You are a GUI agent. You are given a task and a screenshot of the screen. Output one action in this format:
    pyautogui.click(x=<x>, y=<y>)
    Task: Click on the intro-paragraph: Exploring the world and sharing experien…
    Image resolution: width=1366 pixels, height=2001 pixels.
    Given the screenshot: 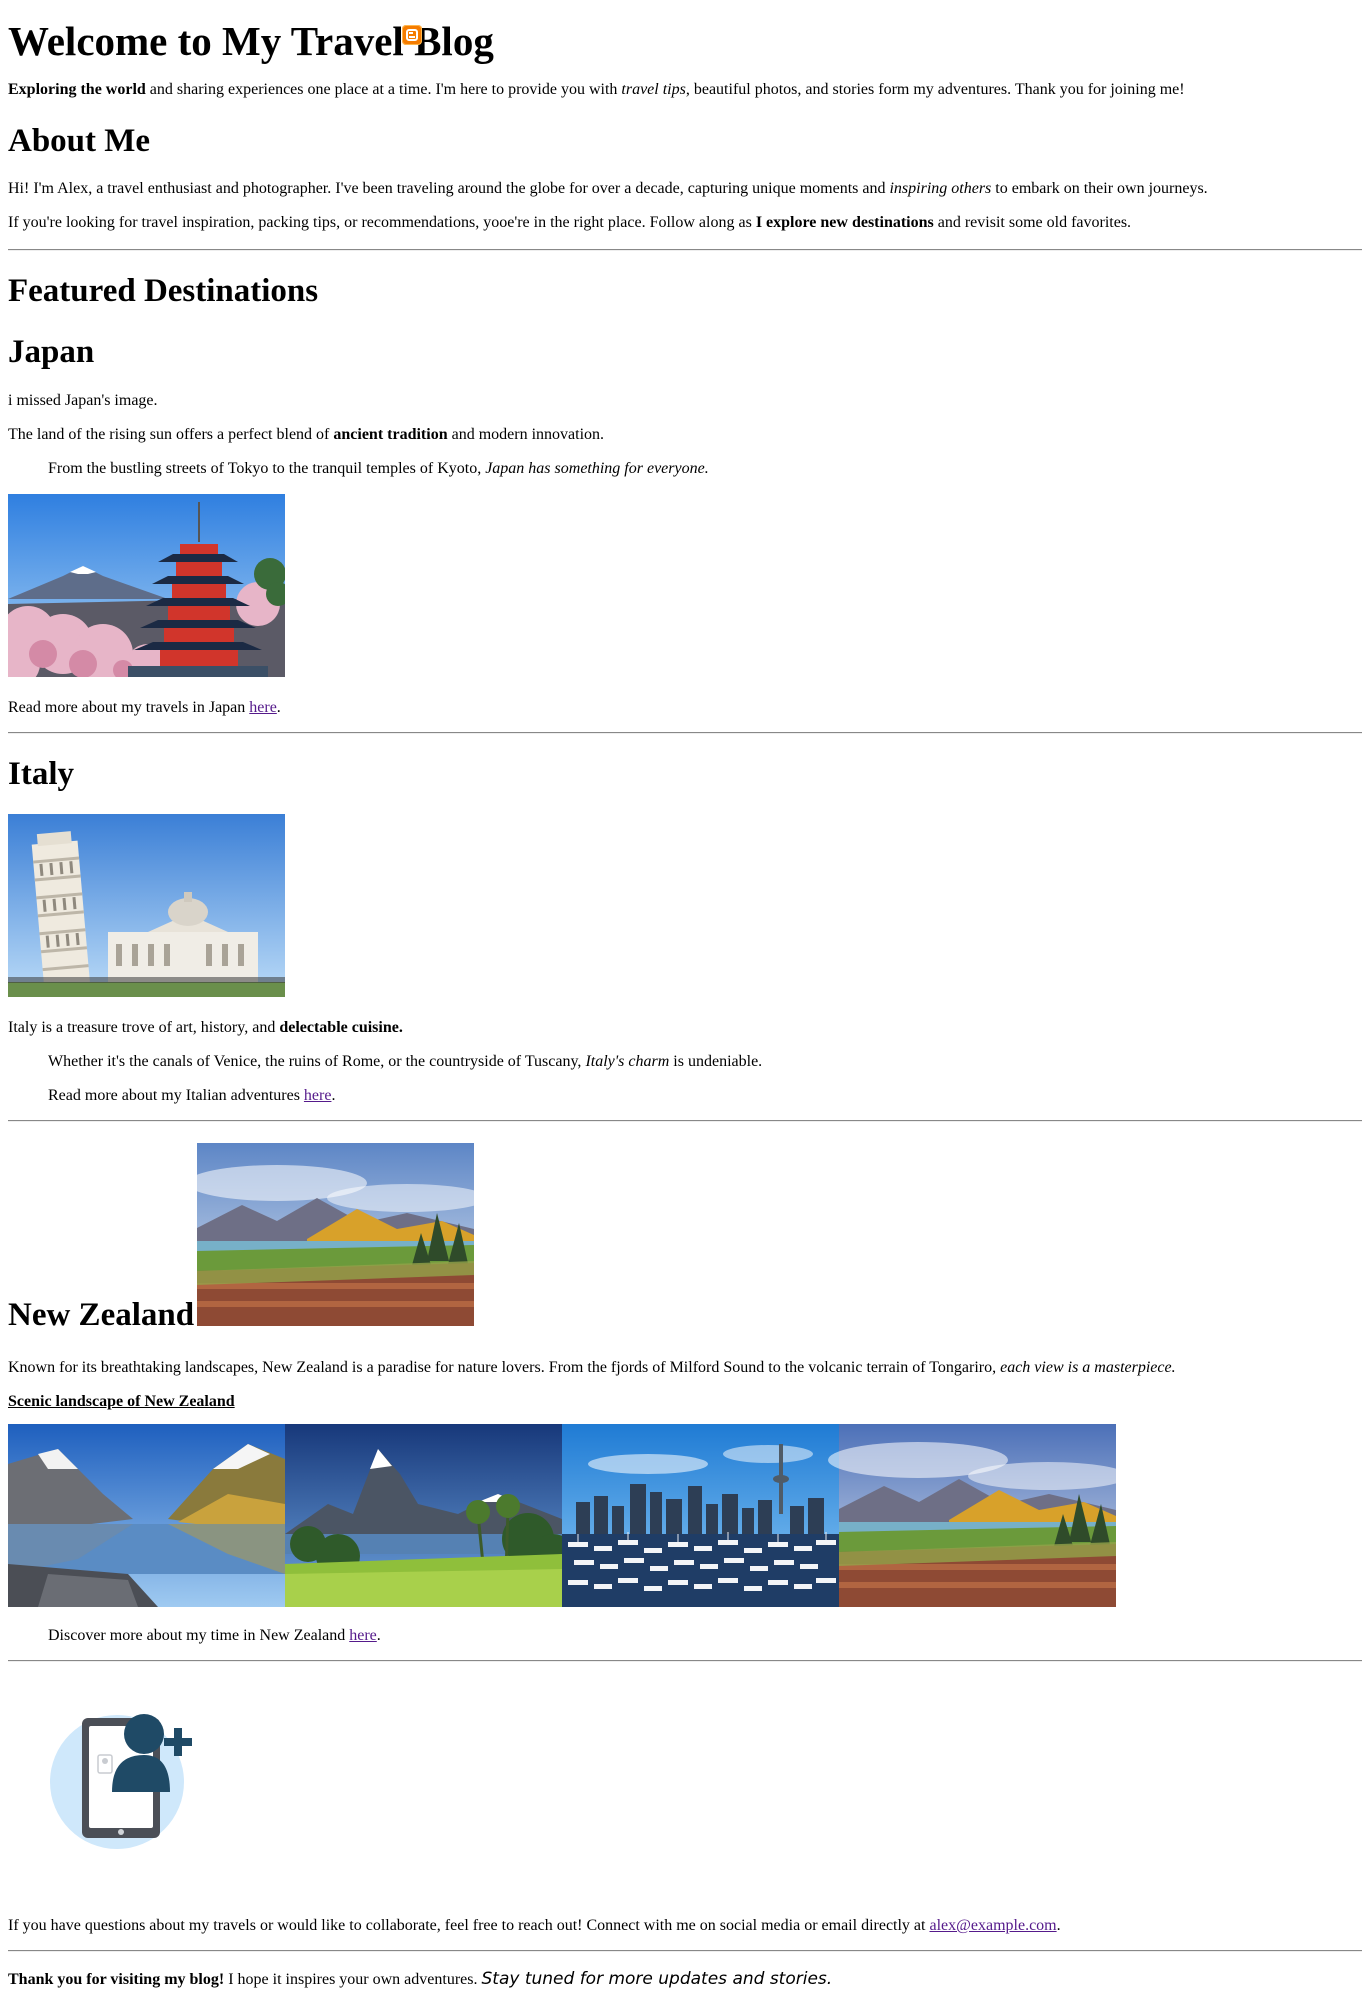 What is the action you would take?
    pyautogui.click(x=596, y=90)
    